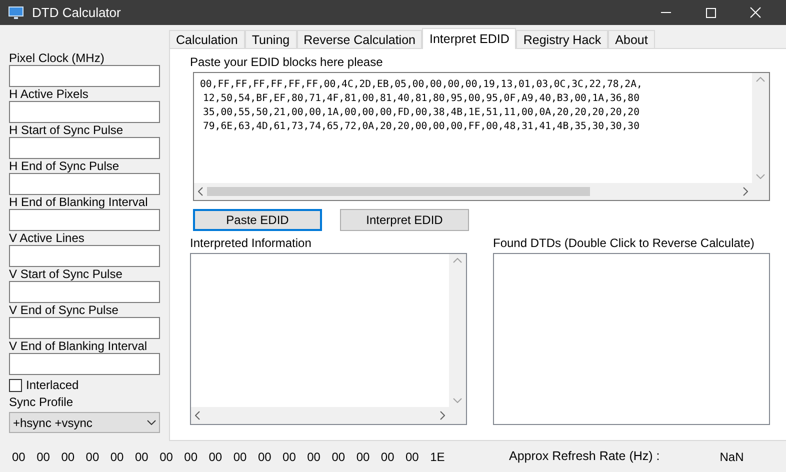 This screenshot has height=472, width=786. Describe the element at coordinates (64, 166) in the screenshot. I see `field-label: H End of Sync Pulse` at that location.